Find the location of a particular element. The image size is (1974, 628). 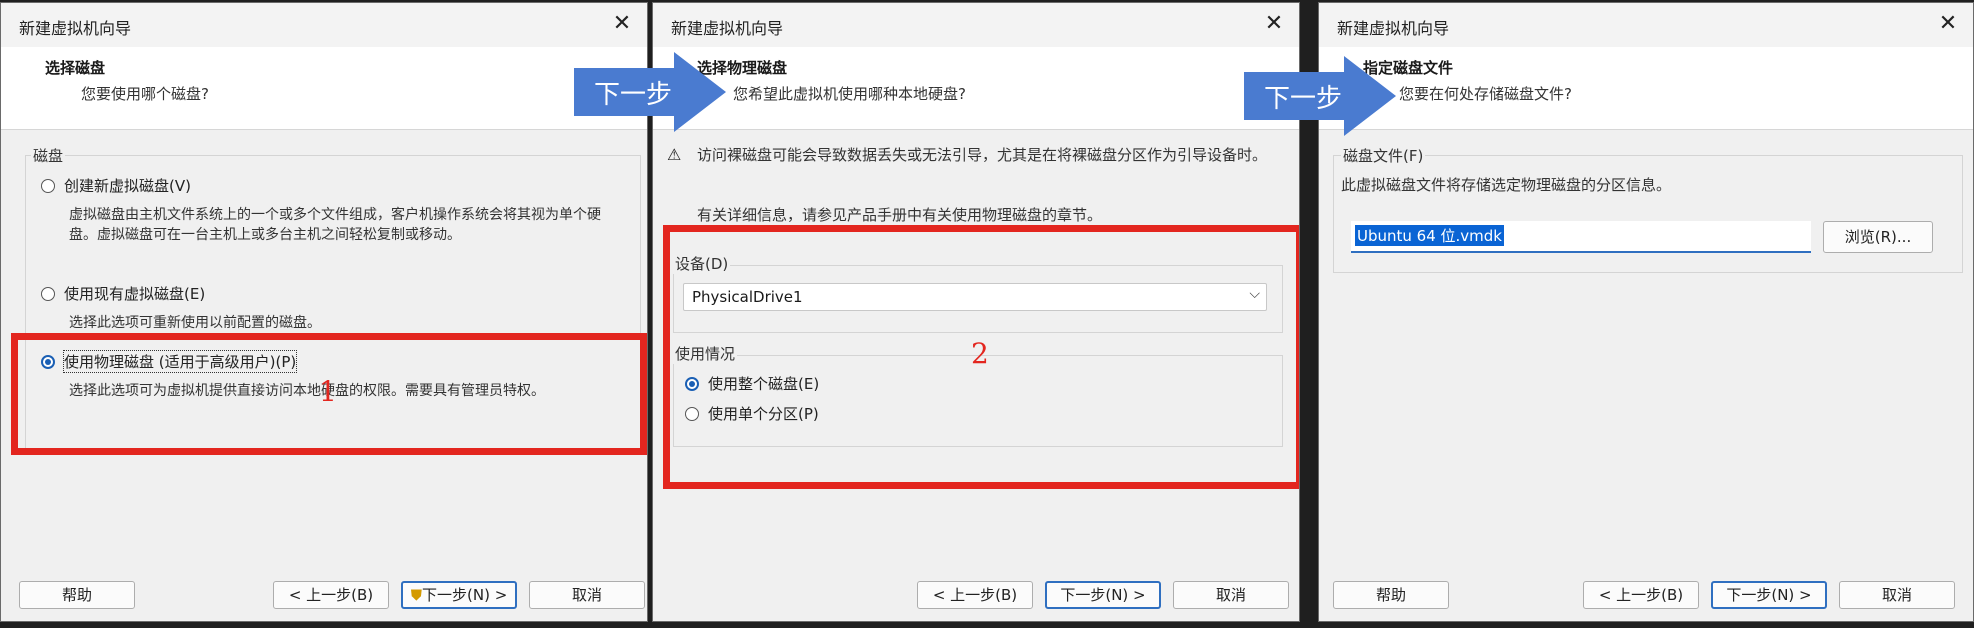

disk-file-input-value: Ubuntu 64 位.vmdk is located at coordinates (1429, 235).